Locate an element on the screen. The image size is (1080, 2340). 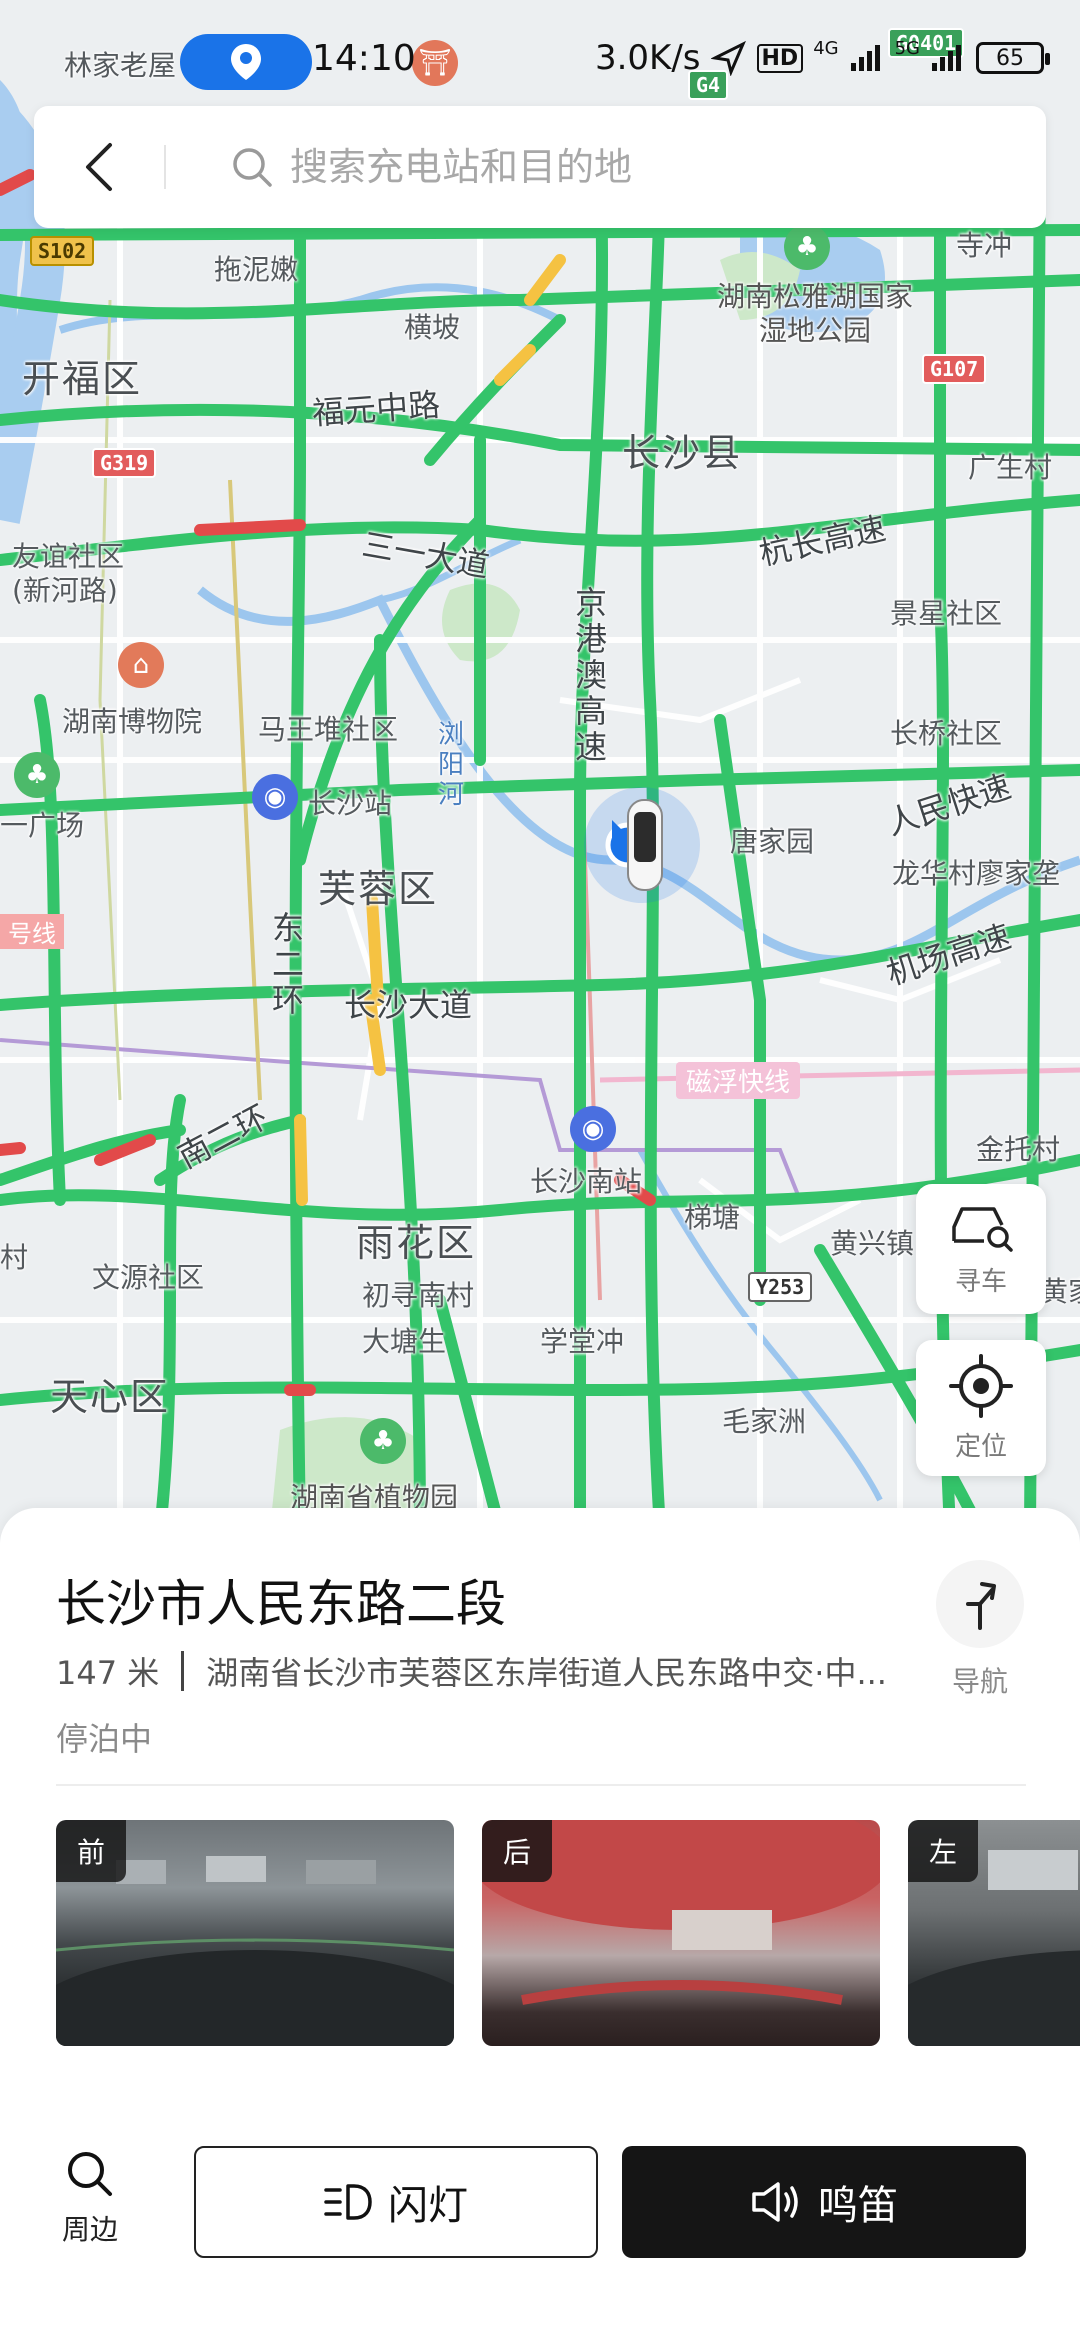
camera-tag: 前 is located at coordinates (91, 1851).